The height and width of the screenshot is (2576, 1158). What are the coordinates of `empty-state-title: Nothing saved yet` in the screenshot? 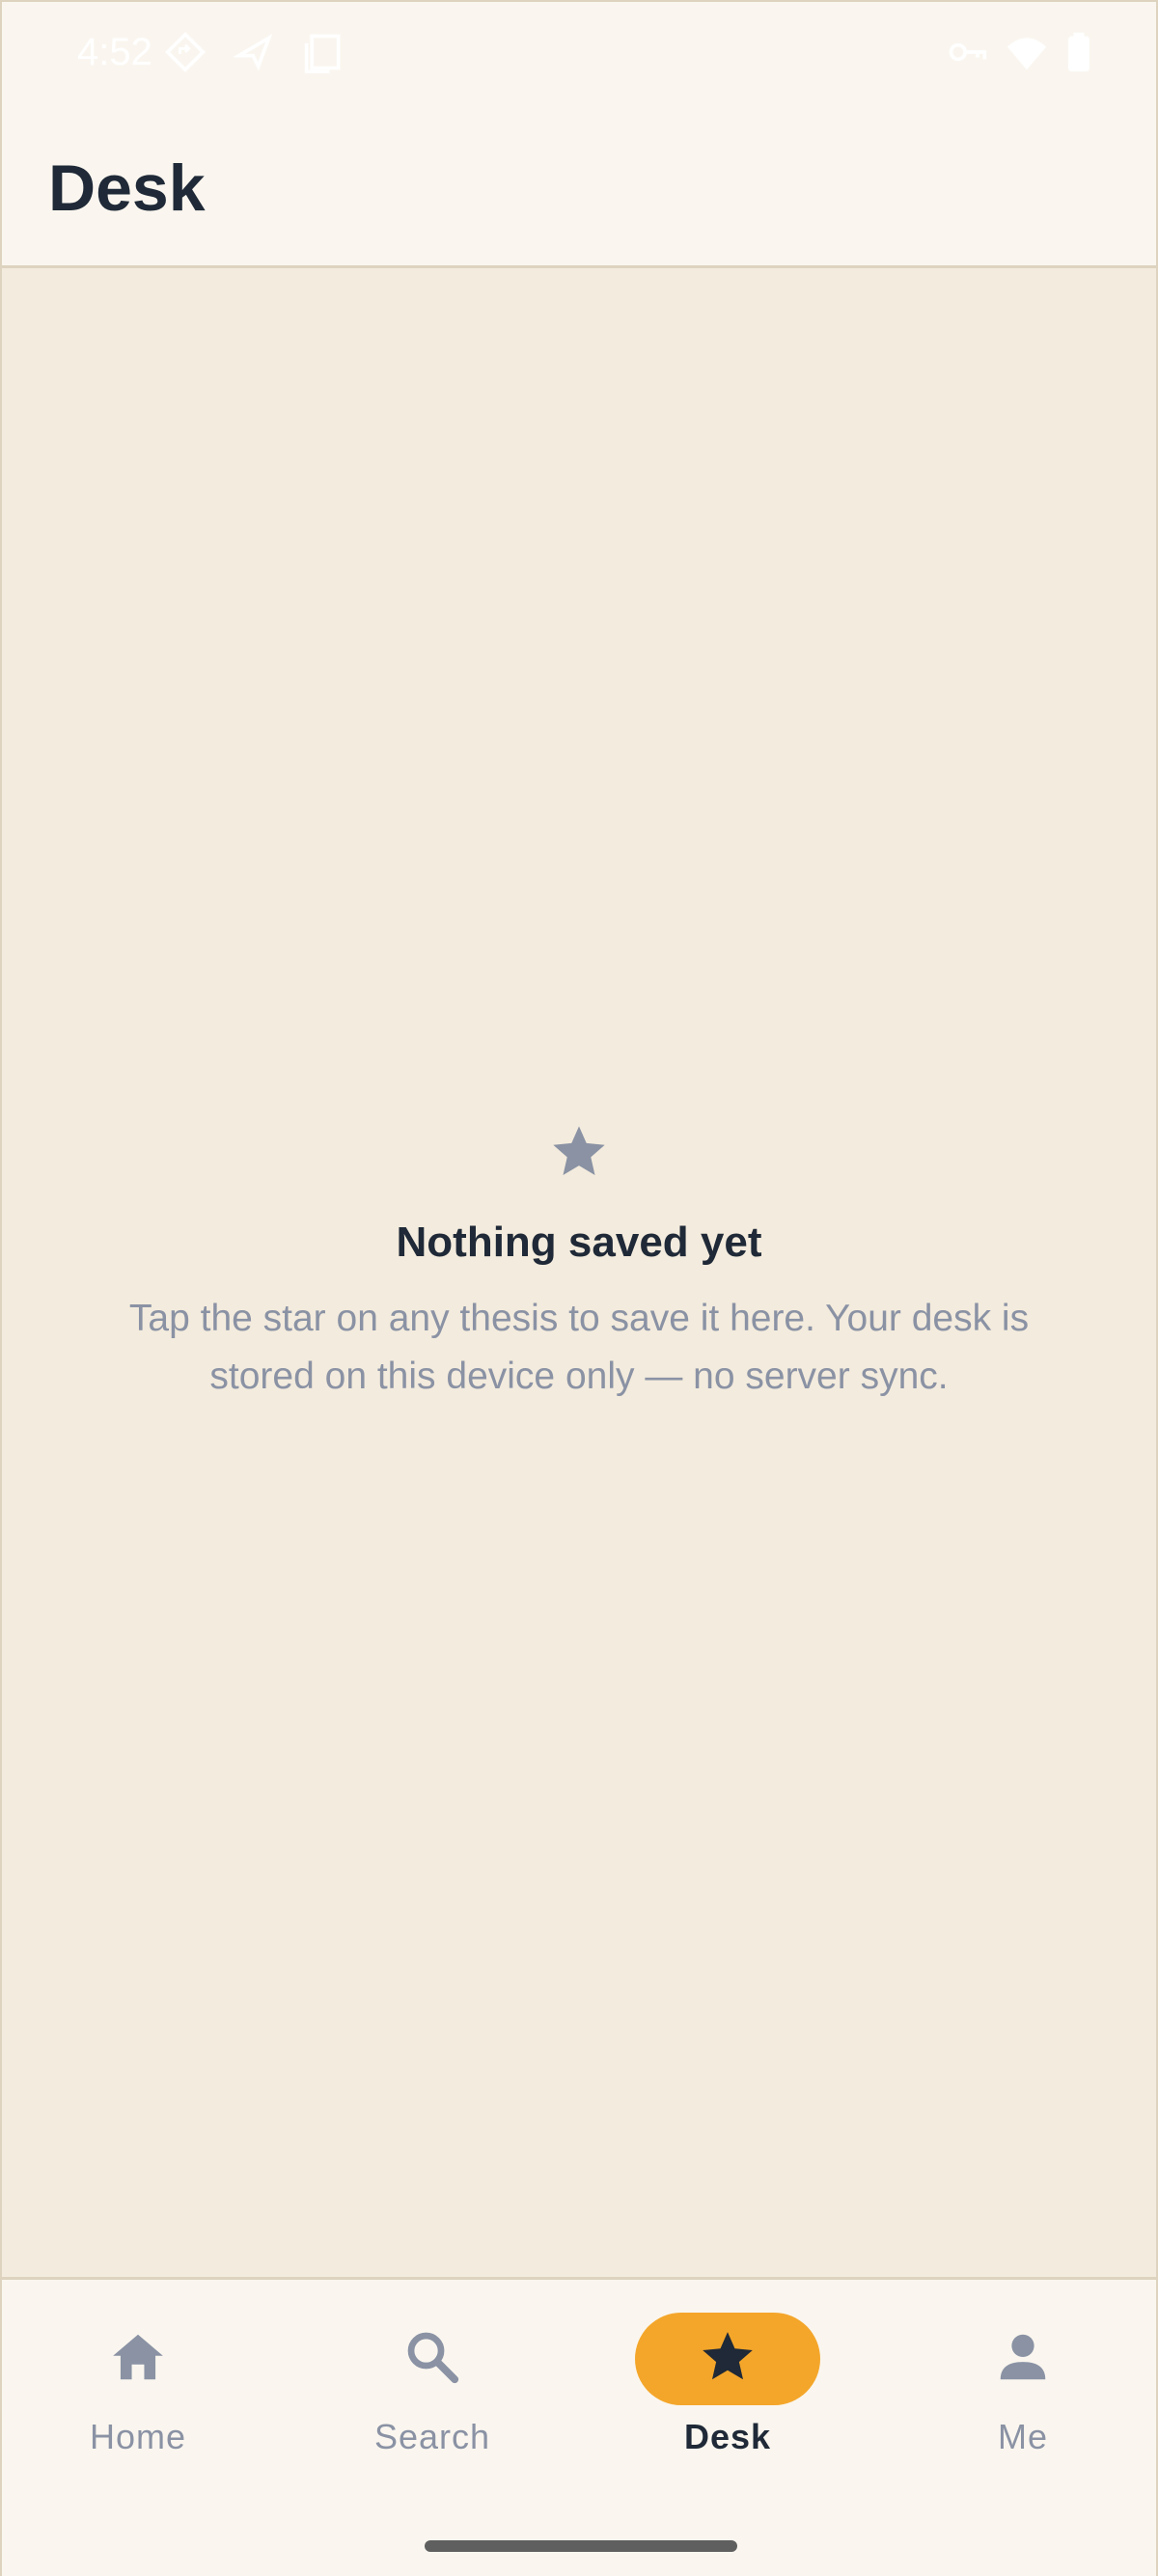 It's located at (579, 1242).